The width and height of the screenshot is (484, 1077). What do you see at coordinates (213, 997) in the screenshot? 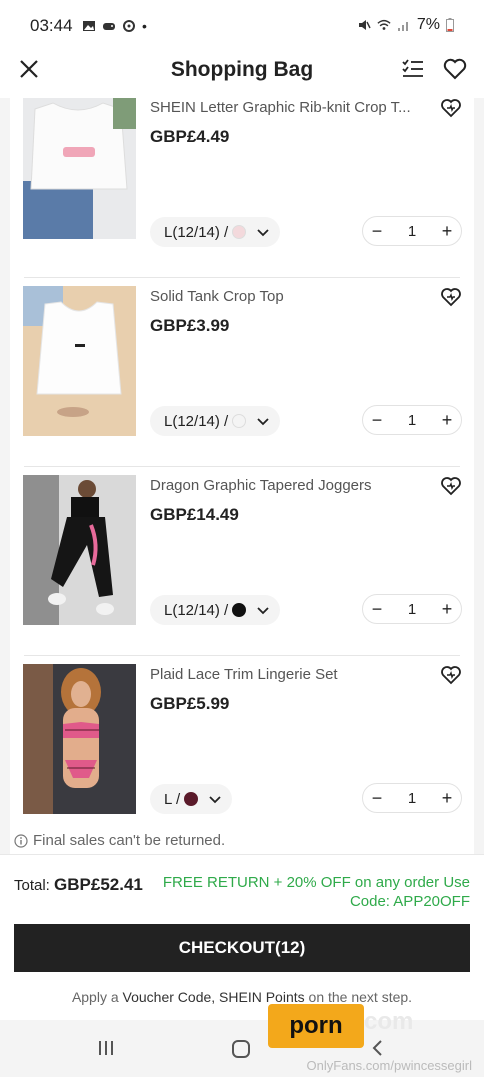
I see `voucher-highlight: Voucher Code, SHEIN Points` at bounding box center [213, 997].